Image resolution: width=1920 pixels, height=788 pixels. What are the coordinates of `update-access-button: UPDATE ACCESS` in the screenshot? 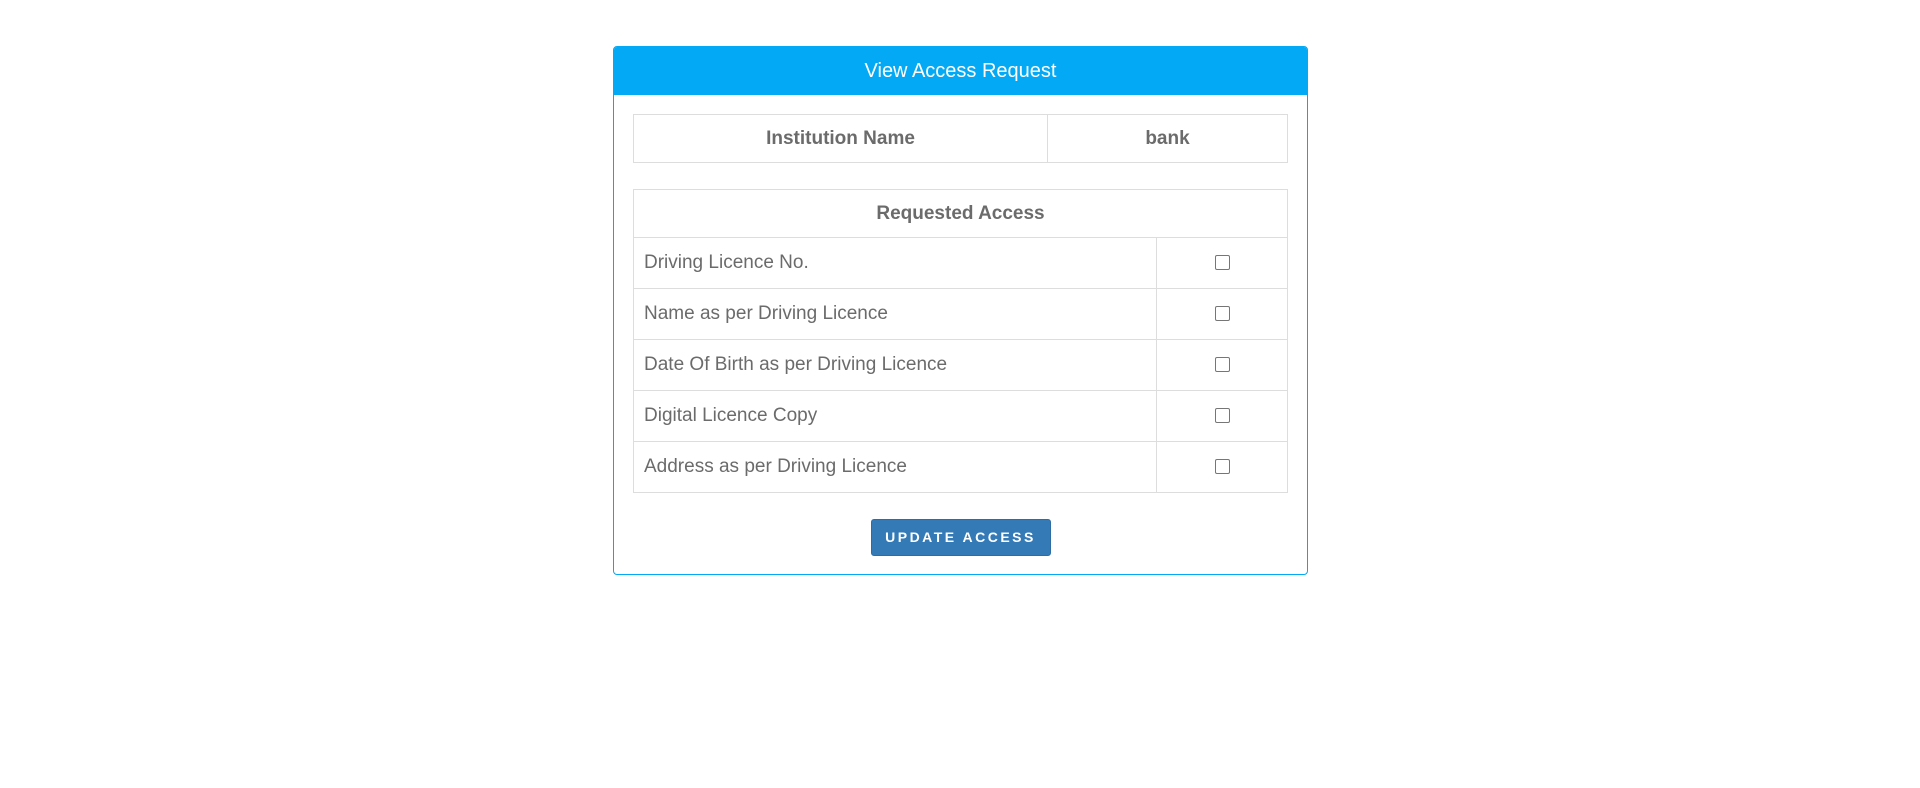 It's located at (960, 537).